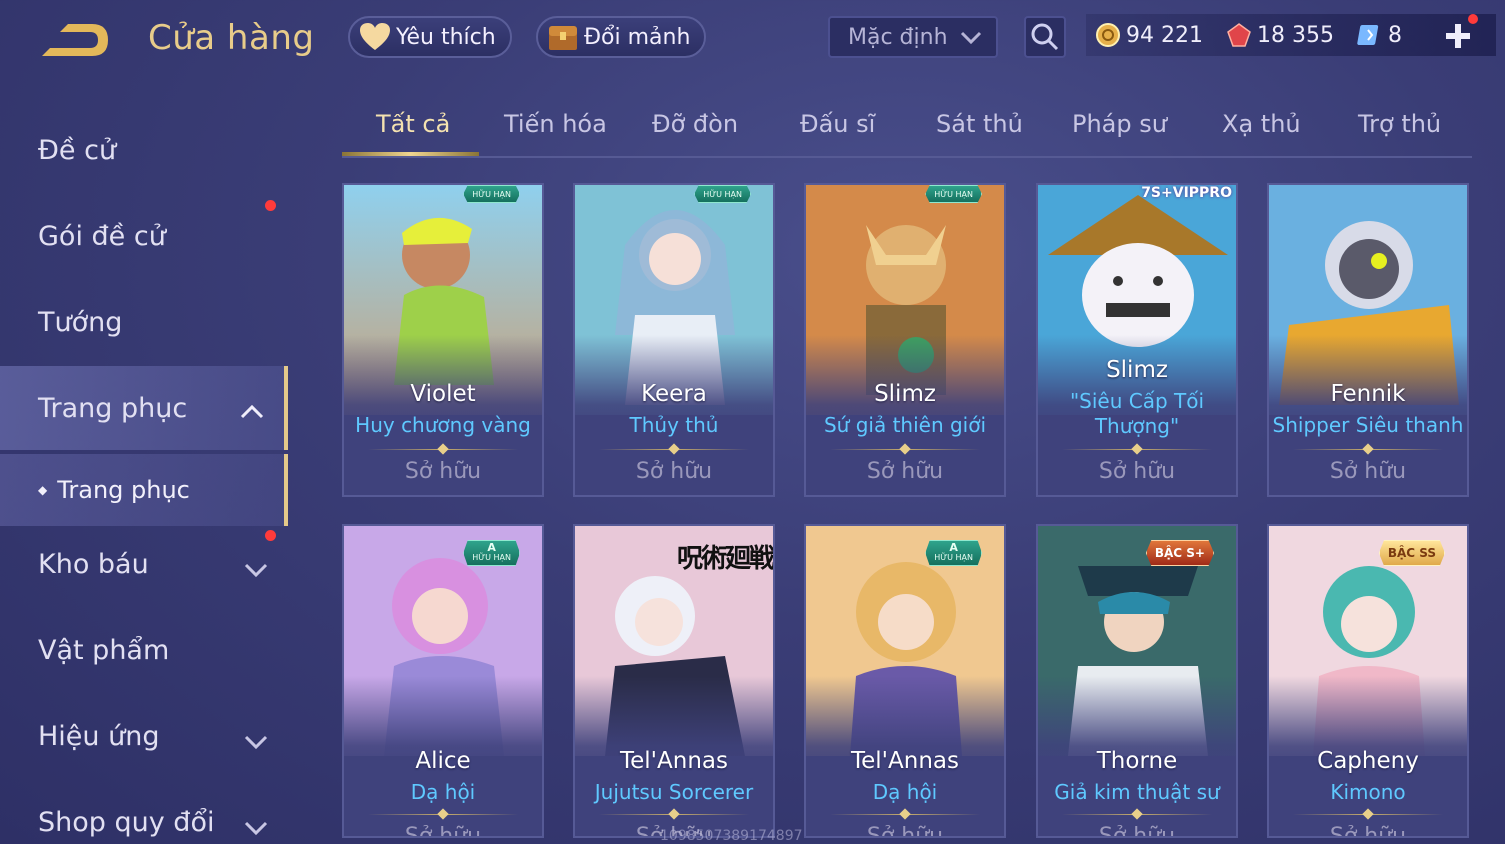 The image size is (1505, 844). Describe the element at coordinates (443, 340) in the screenshot. I see `skin-card: HỮU HẠN Violet Huy chương vàng Sở hữu` at that location.